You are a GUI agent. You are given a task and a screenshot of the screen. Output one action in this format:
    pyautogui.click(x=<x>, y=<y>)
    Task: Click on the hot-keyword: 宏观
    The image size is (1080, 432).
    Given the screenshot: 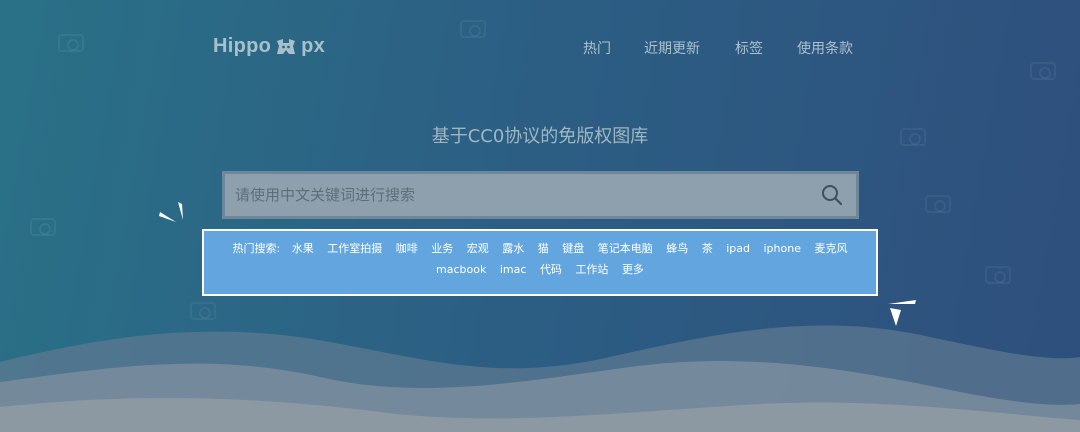 What is the action you would take?
    pyautogui.click(x=478, y=248)
    